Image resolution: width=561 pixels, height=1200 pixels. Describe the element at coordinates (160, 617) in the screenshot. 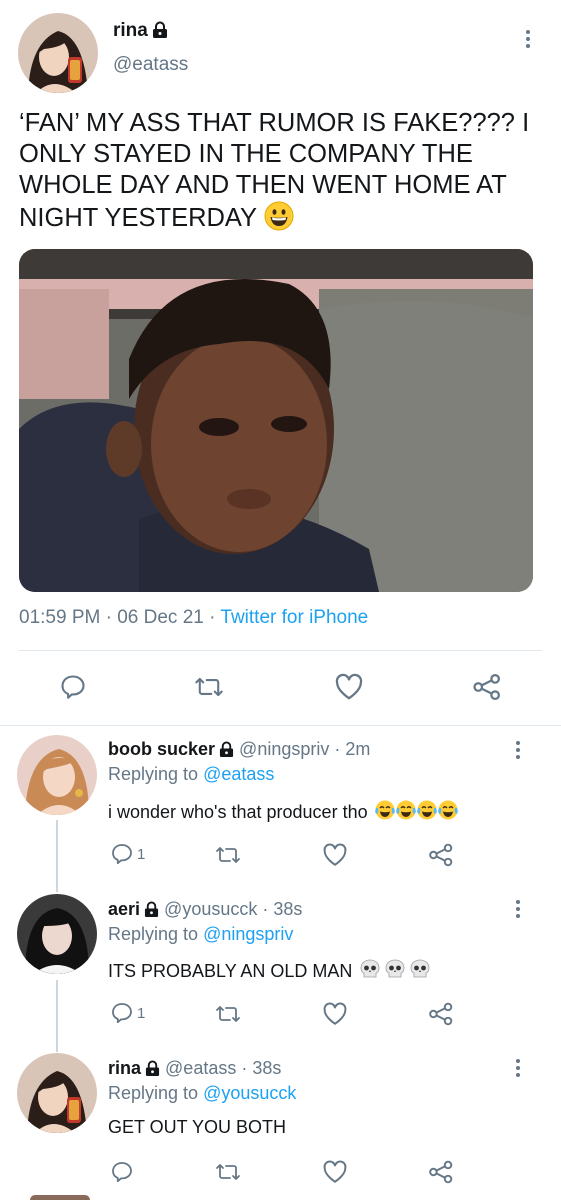

I see `tweet-date: 06 Dec 21` at that location.